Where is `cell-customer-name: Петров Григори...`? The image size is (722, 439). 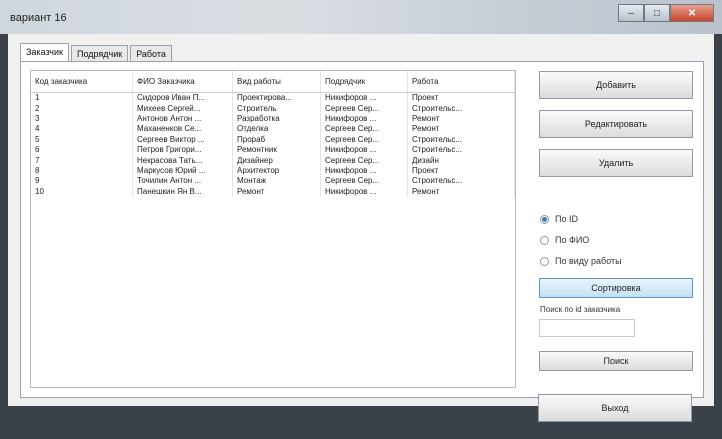
cell-customer-name: Петров Григори... is located at coordinates (183, 150).